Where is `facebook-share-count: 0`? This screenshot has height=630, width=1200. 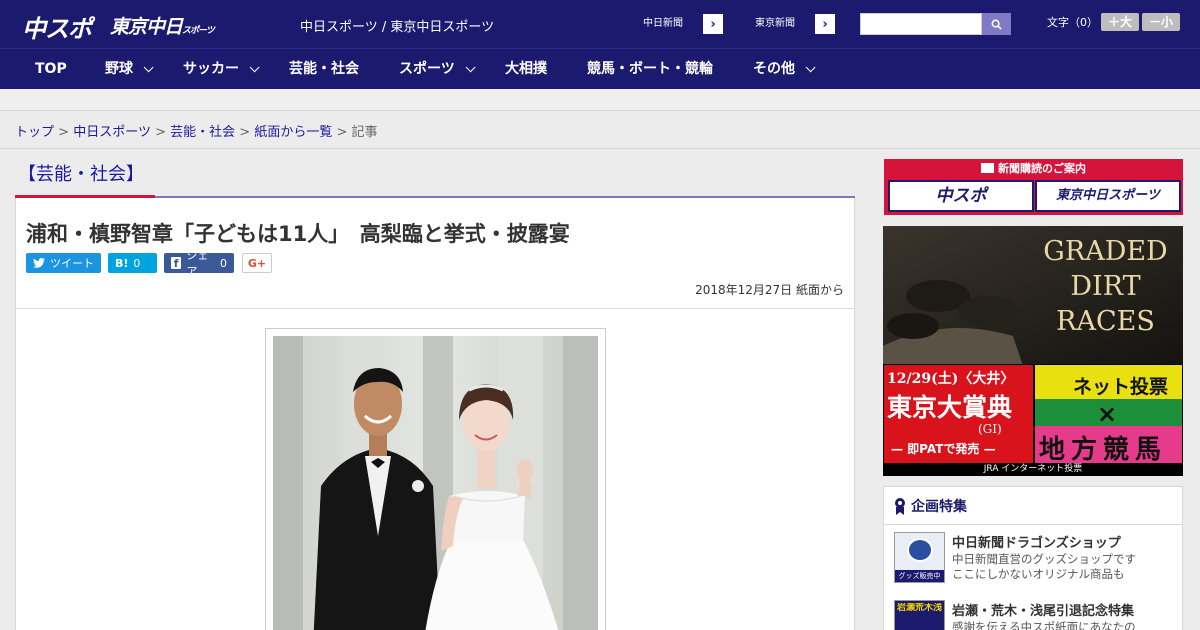 facebook-share-count: 0 is located at coordinates (223, 263).